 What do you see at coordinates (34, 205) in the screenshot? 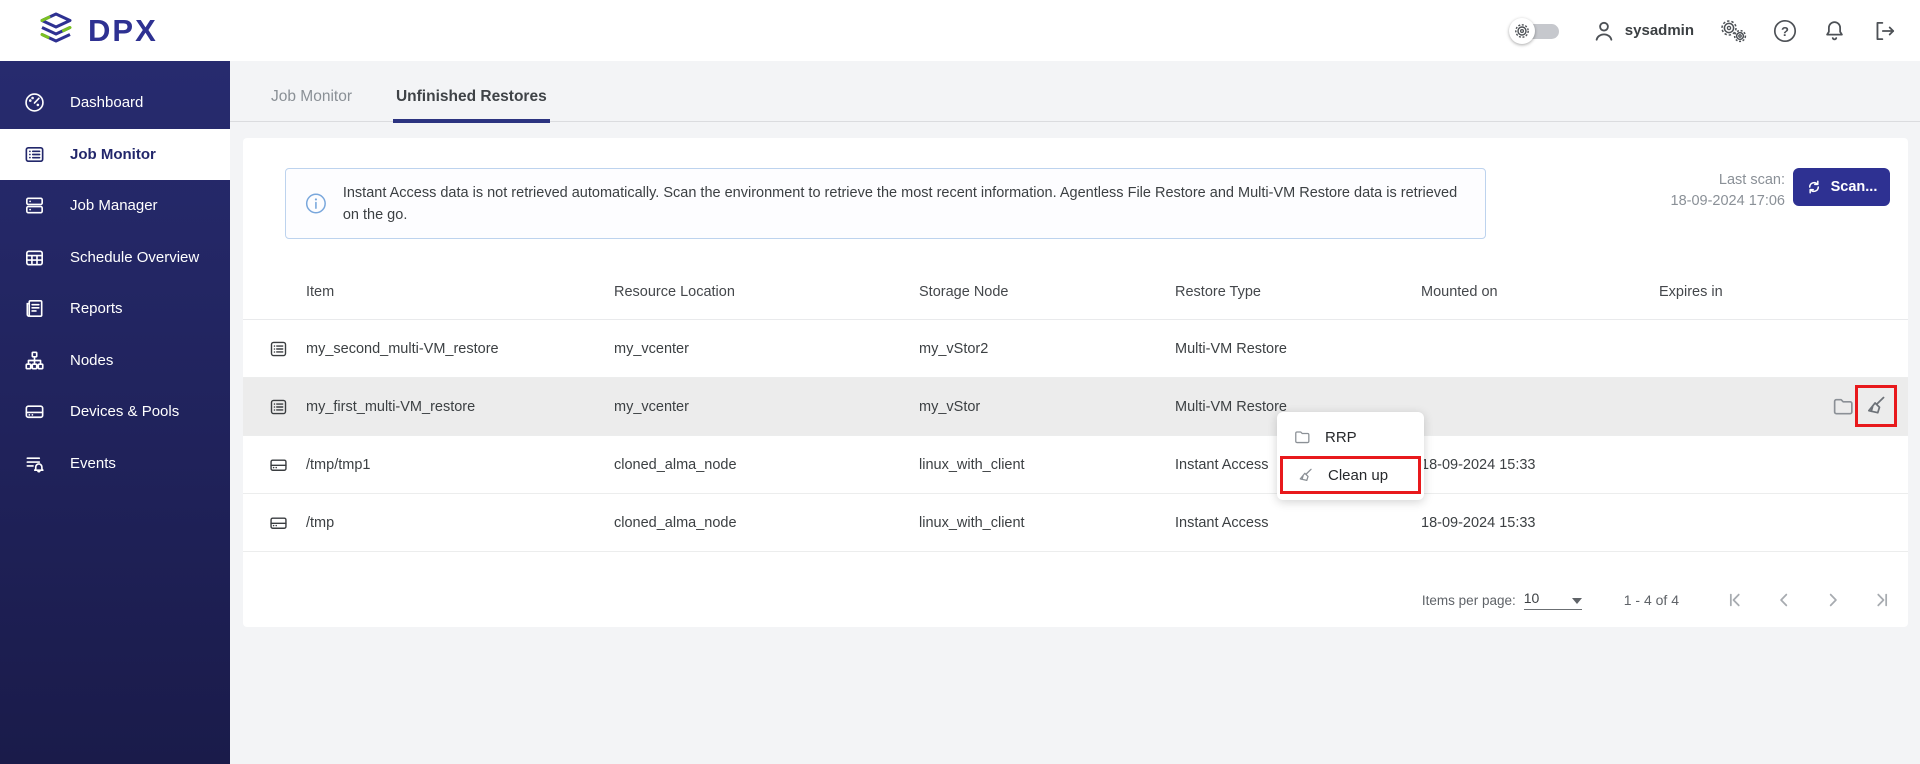
I see `cards-icon` at bounding box center [34, 205].